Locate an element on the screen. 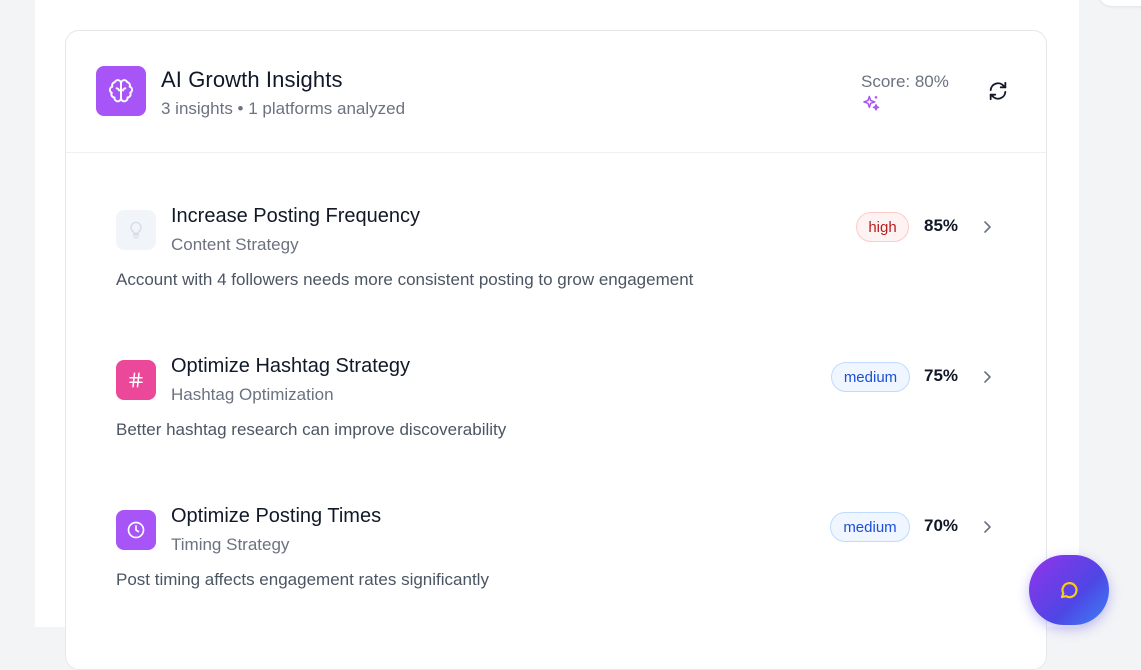 This screenshot has height=670, width=1141. refresh-icon is located at coordinates (998, 91).